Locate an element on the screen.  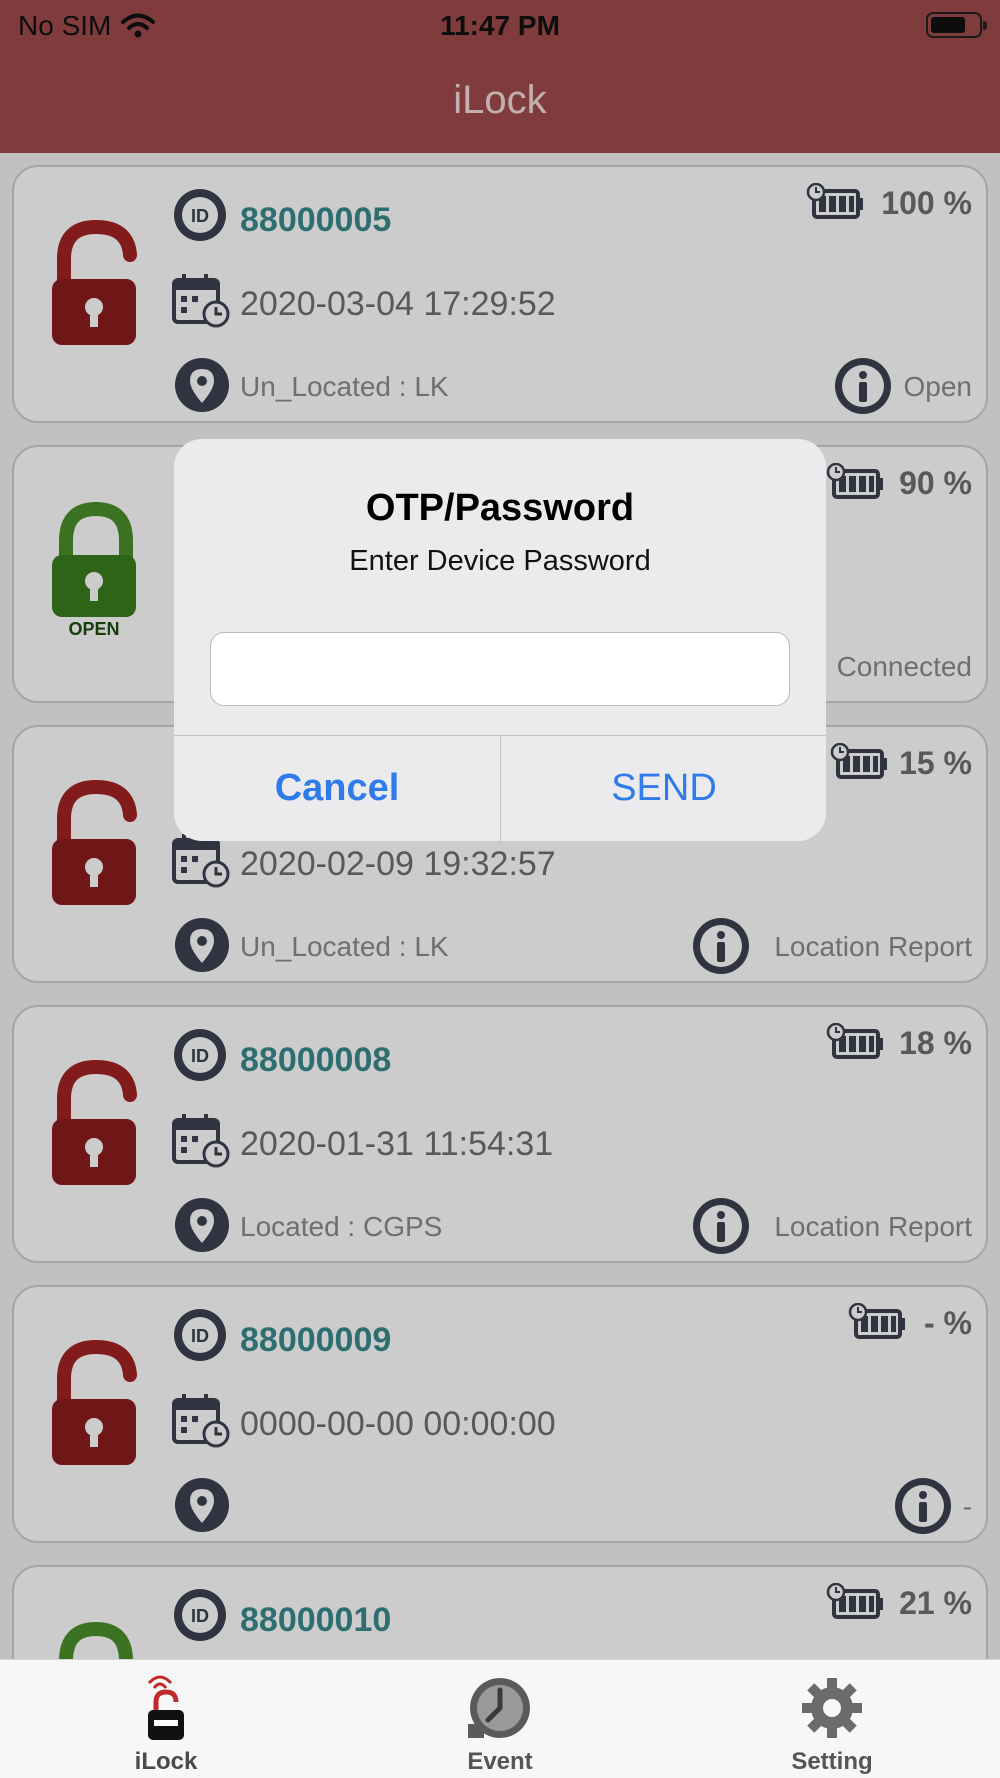
tab-event: Event is located at coordinates (500, 1719).